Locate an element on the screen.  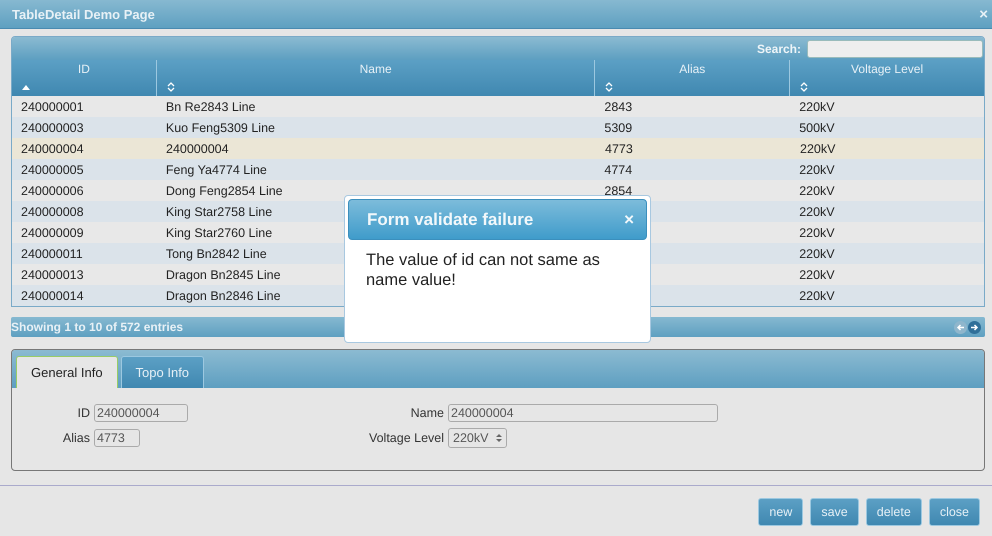
dialog-message: The value of id can not same as name value! is located at coordinates (483, 270).